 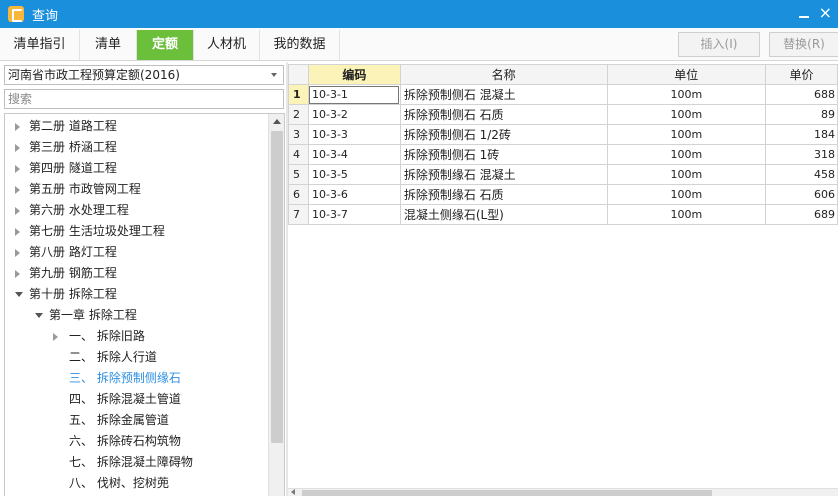 What do you see at coordinates (354, 214) in the screenshot?
I see `code-cell: 10-3-7` at bounding box center [354, 214].